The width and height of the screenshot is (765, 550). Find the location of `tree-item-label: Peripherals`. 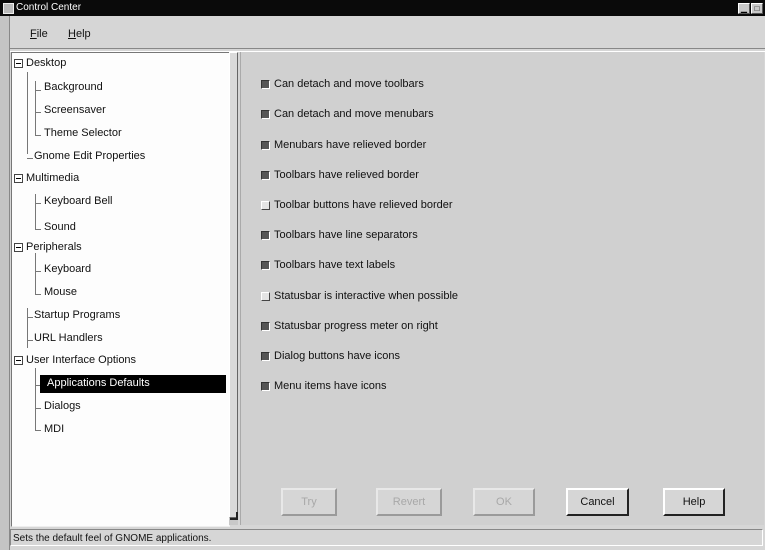

tree-item-label: Peripherals is located at coordinates (54, 247).